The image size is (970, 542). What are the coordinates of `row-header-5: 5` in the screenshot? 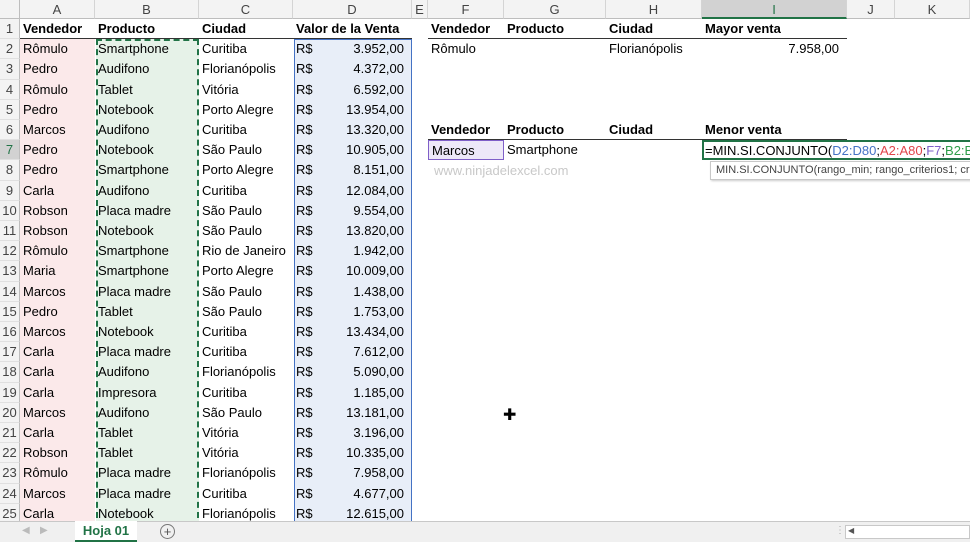 It's located at (10, 109).